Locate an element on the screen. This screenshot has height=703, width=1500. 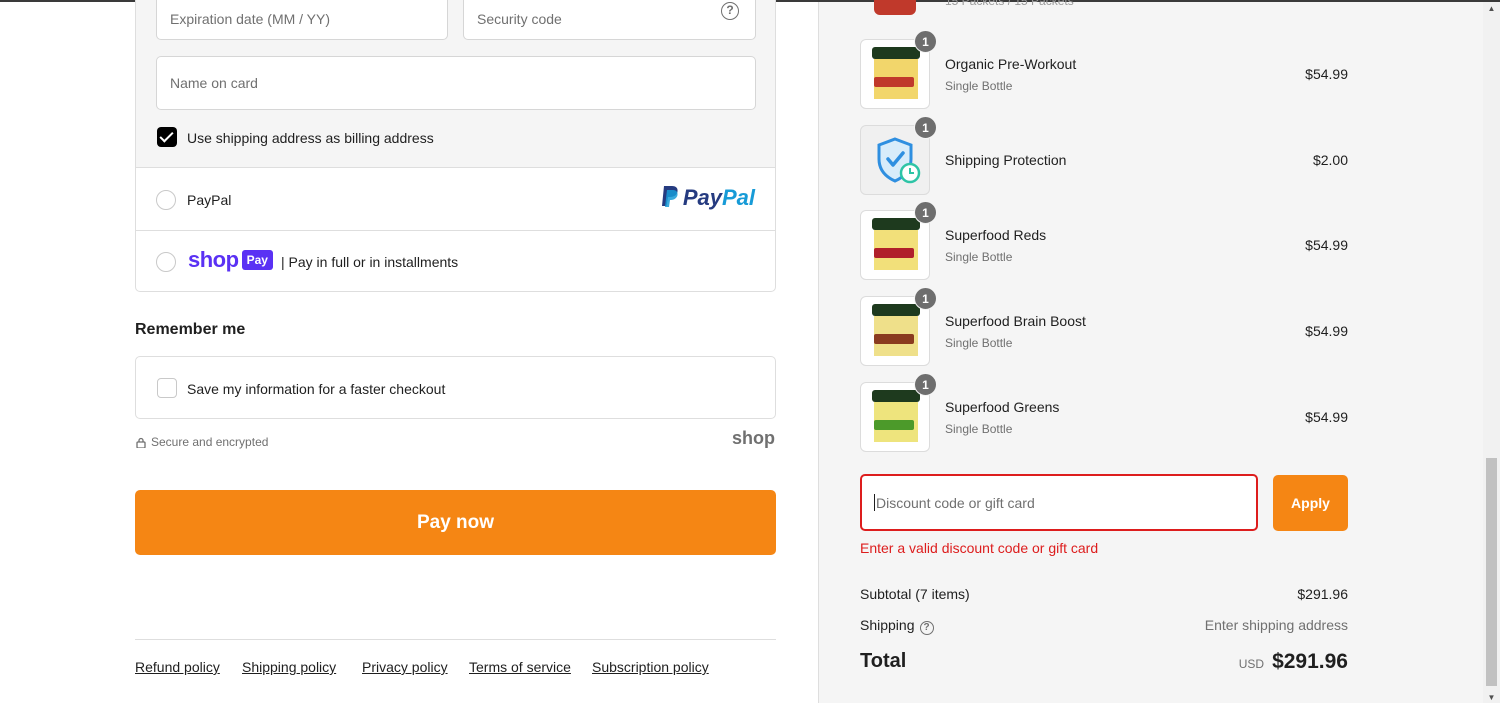
refund-policy-link: Refund policy is located at coordinates (177, 667).